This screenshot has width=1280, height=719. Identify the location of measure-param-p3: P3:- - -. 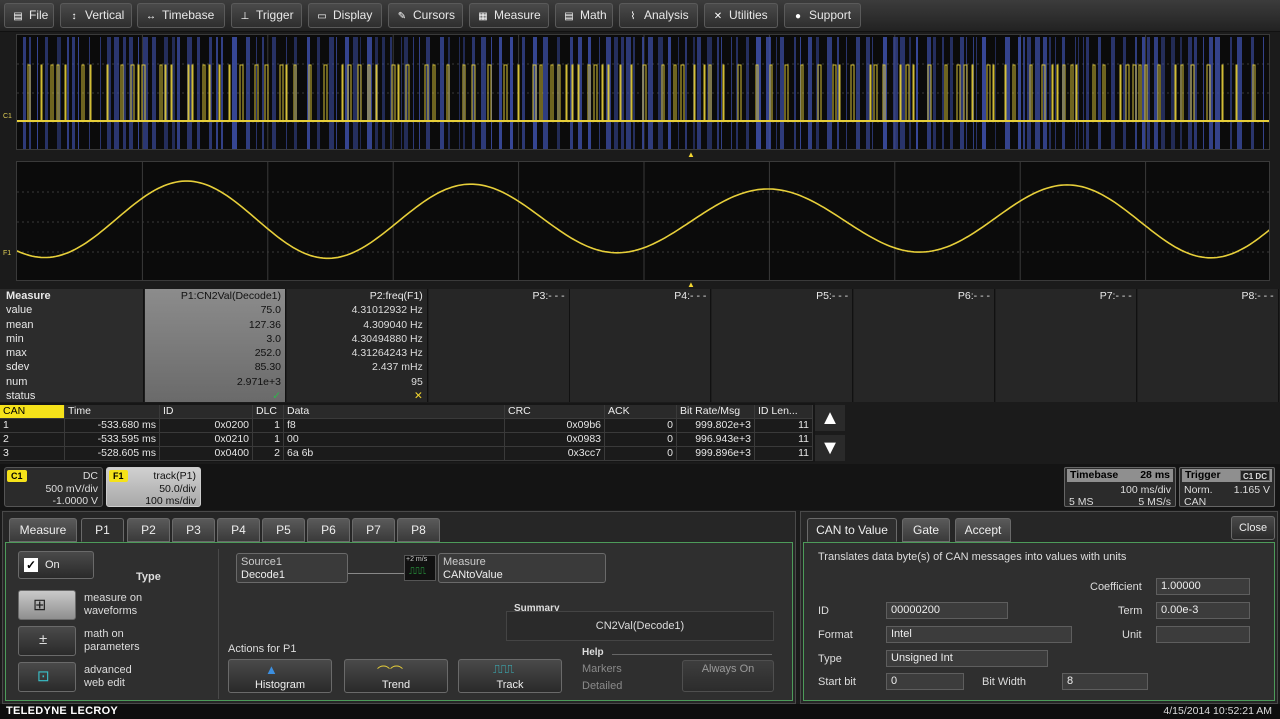
(499, 345).